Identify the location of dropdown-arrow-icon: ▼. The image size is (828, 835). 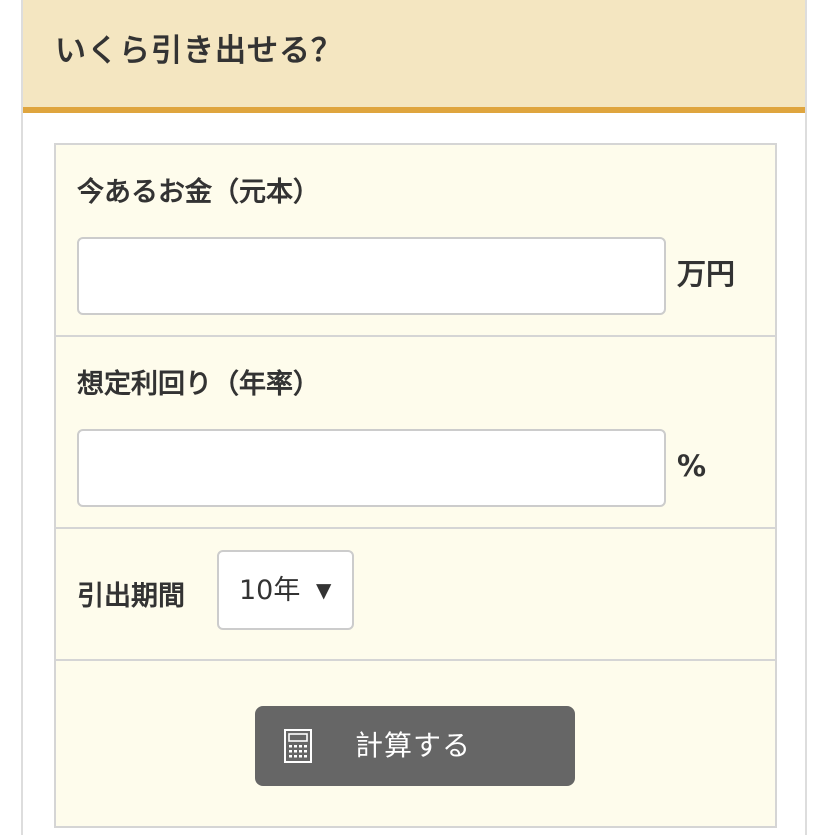
(324, 590).